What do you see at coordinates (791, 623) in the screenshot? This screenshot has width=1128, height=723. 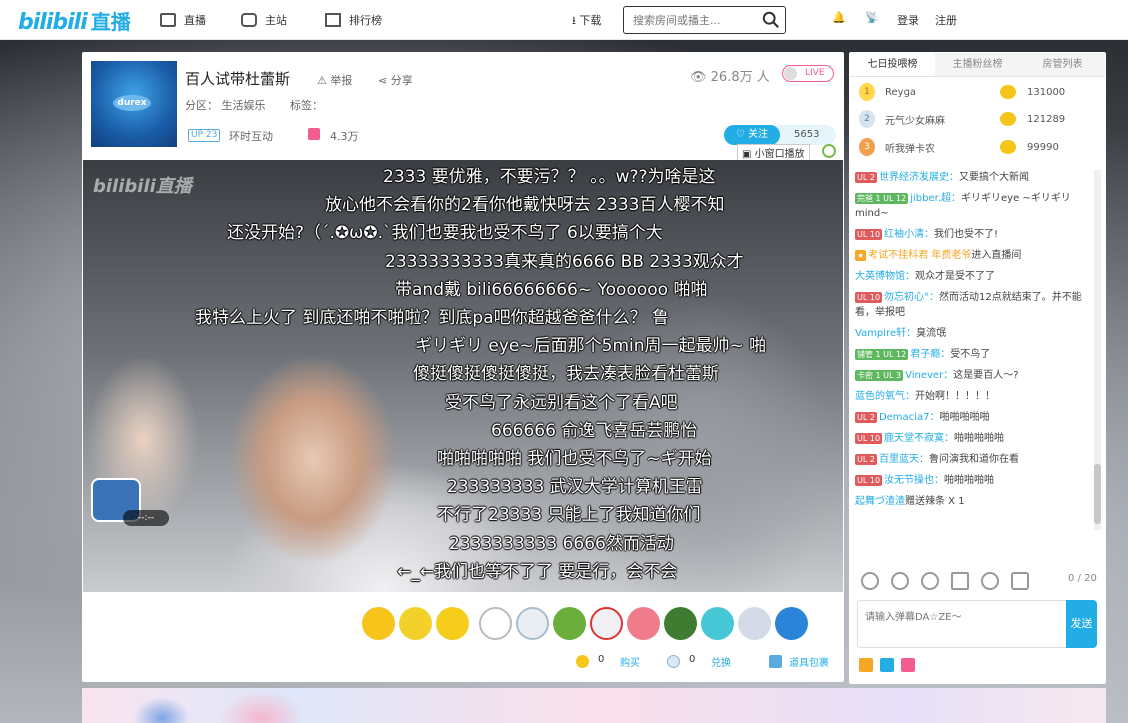 I see `gift-mascot-icon` at bounding box center [791, 623].